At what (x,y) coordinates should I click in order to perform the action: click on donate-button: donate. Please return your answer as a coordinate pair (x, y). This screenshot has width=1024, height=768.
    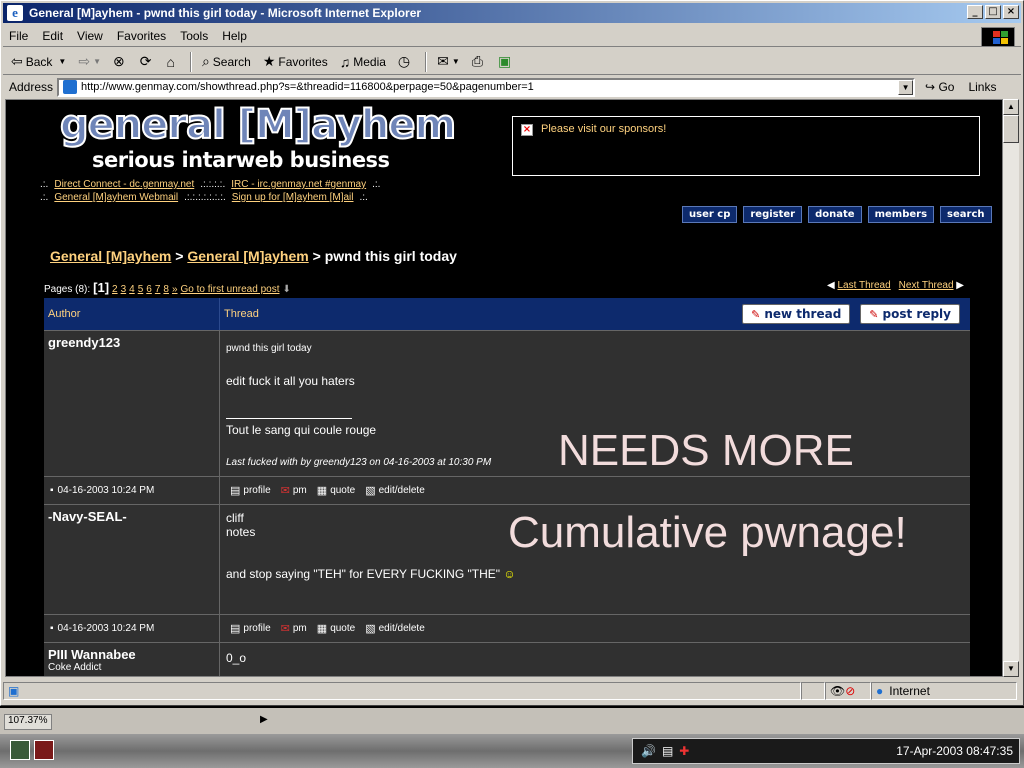
    Looking at the image, I should click on (835, 214).